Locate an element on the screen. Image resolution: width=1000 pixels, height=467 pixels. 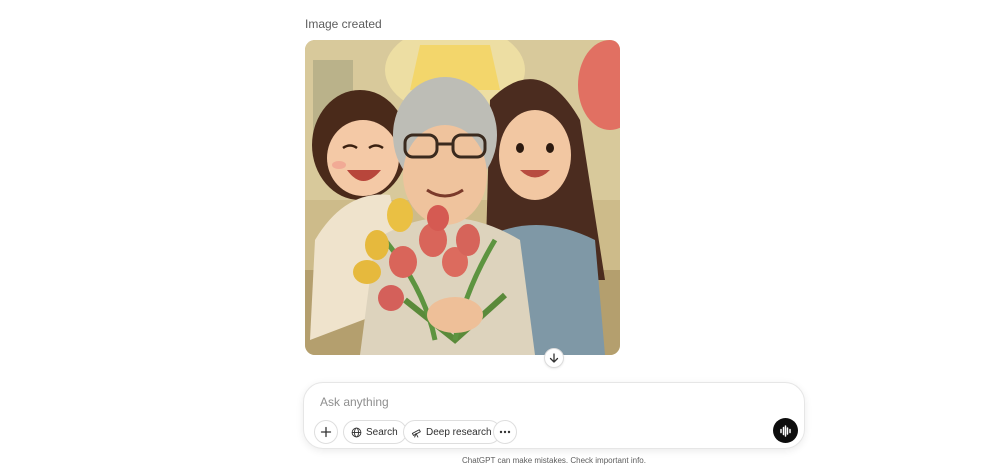
search-button: Search is located at coordinates (375, 432).